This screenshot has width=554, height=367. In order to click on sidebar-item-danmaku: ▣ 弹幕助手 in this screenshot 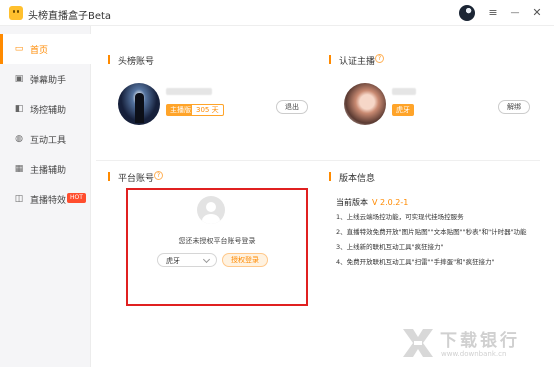, I will do `click(45, 79)`.